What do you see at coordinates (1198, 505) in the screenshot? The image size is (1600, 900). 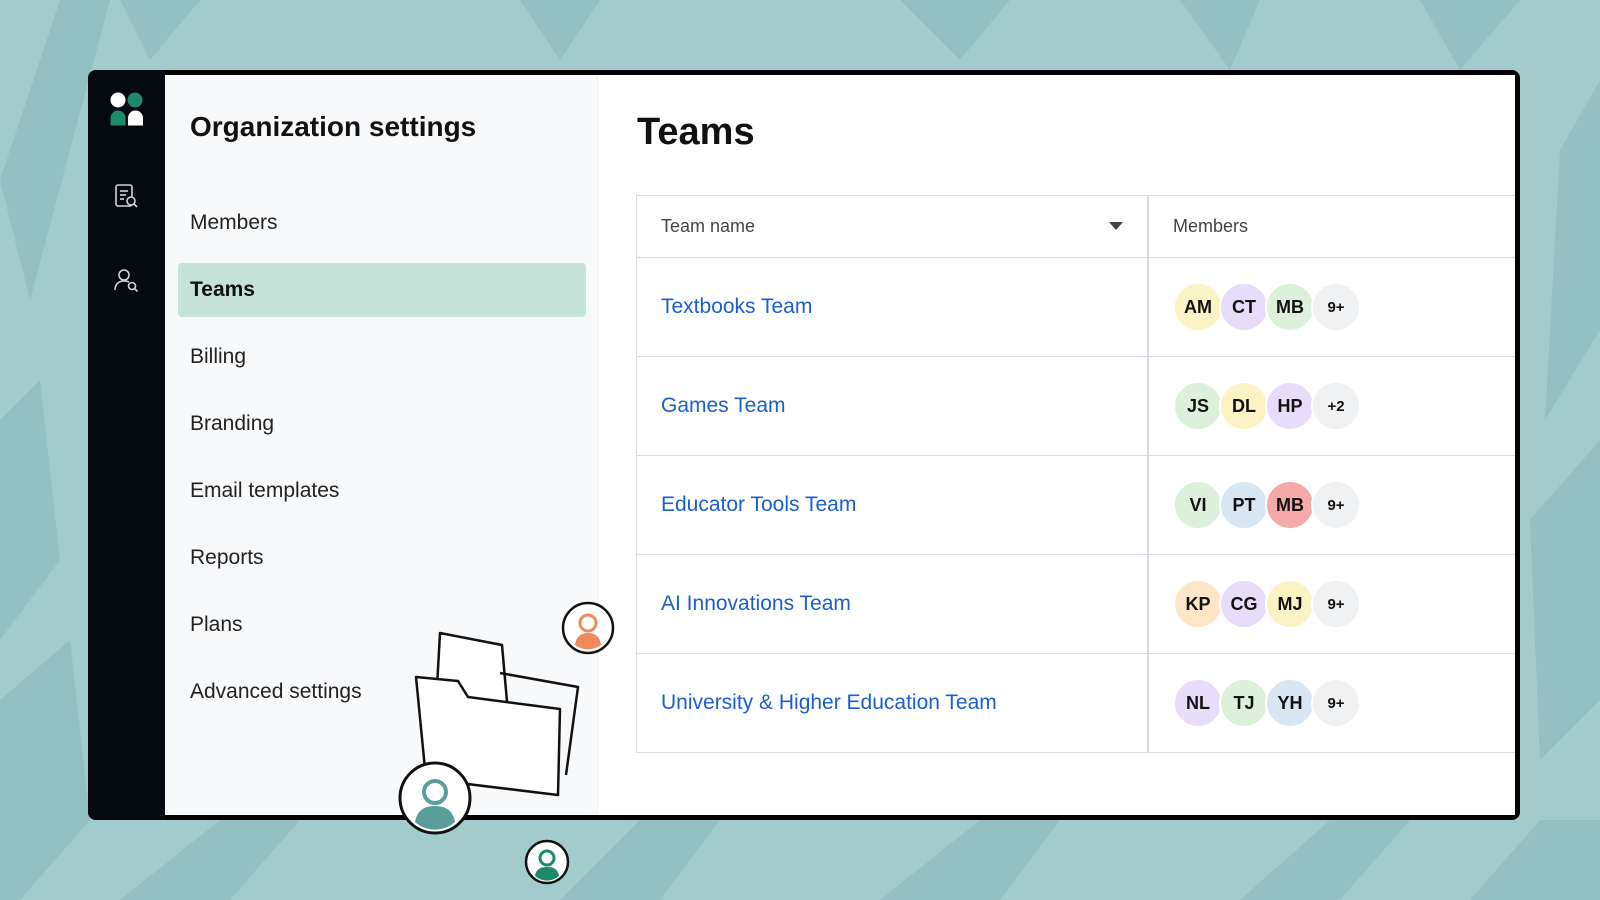 I see `avatar: VI` at bounding box center [1198, 505].